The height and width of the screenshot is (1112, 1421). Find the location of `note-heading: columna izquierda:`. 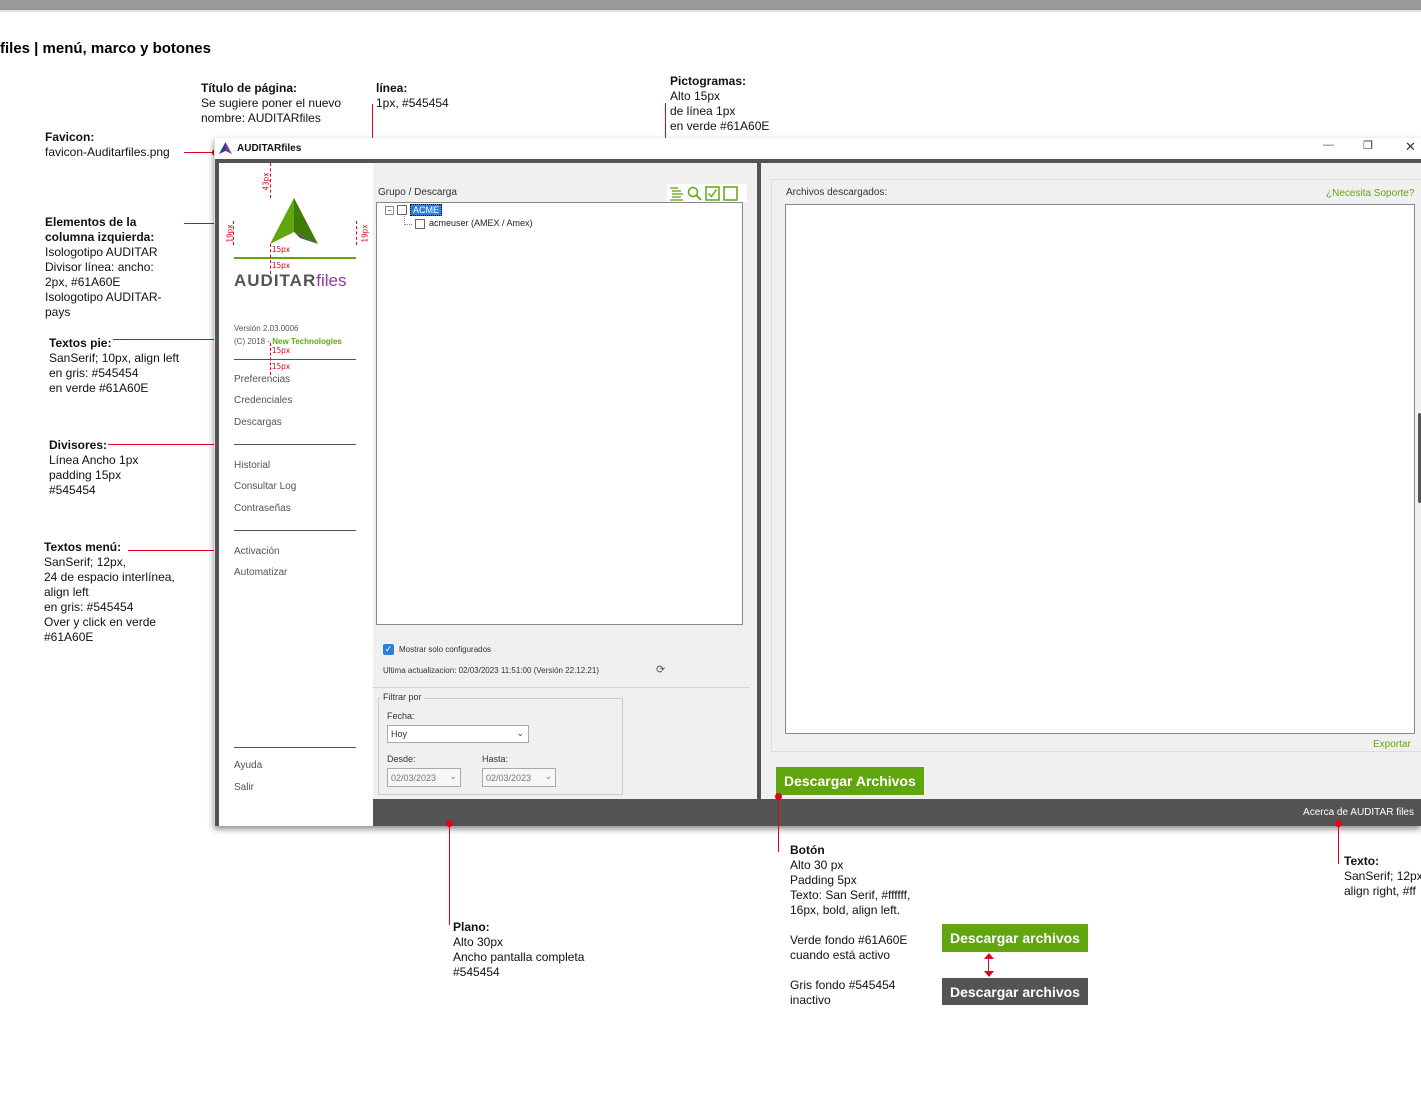

note-heading: columna izquierda: is located at coordinates (100, 237).